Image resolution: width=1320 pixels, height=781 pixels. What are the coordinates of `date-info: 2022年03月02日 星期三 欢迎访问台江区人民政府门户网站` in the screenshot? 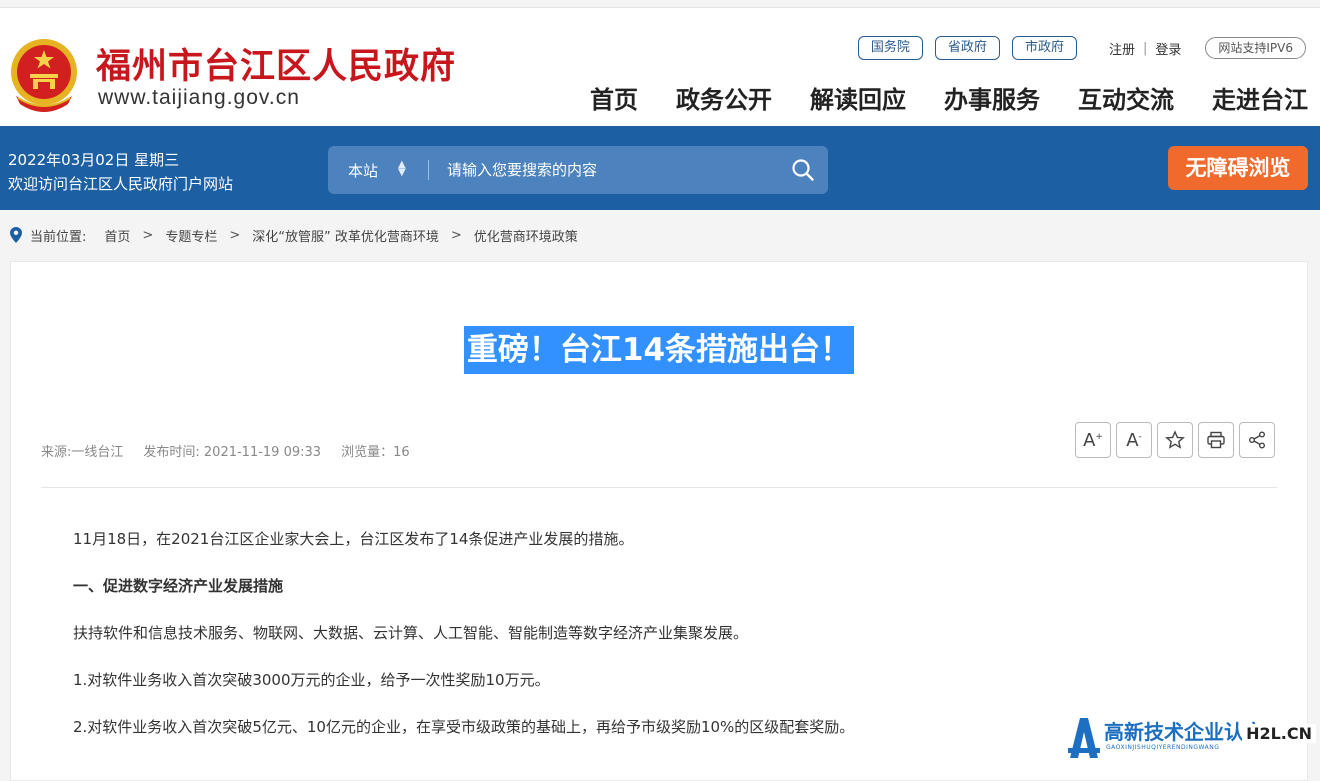 It's located at (120, 172).